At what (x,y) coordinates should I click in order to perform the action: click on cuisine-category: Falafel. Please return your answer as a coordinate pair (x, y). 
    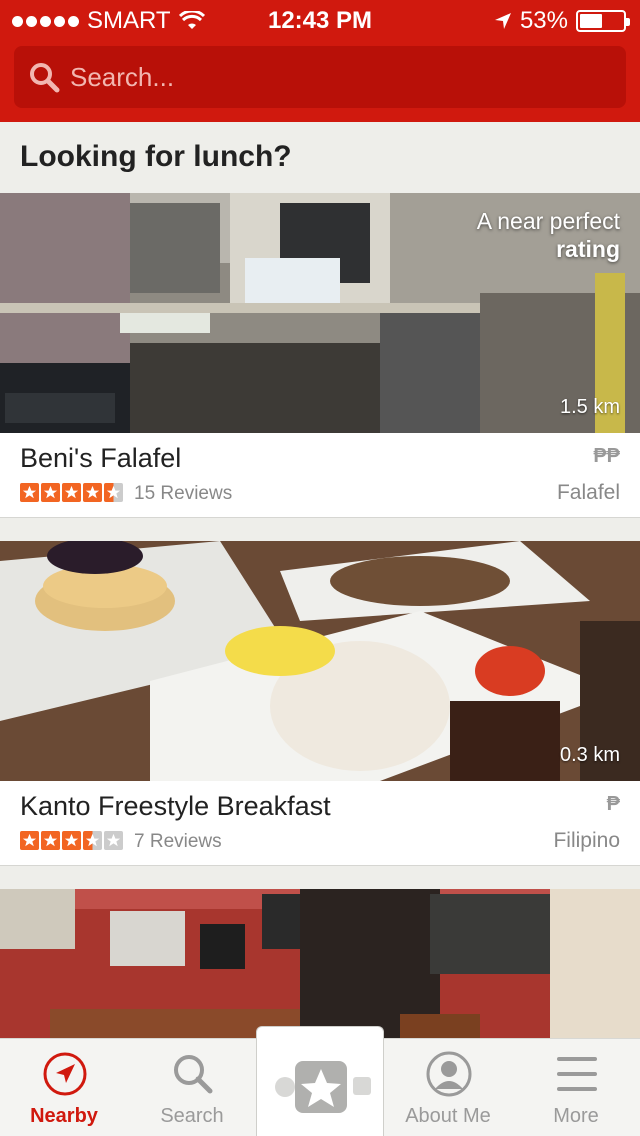
    Looking at the image, I should click on (588, 492).